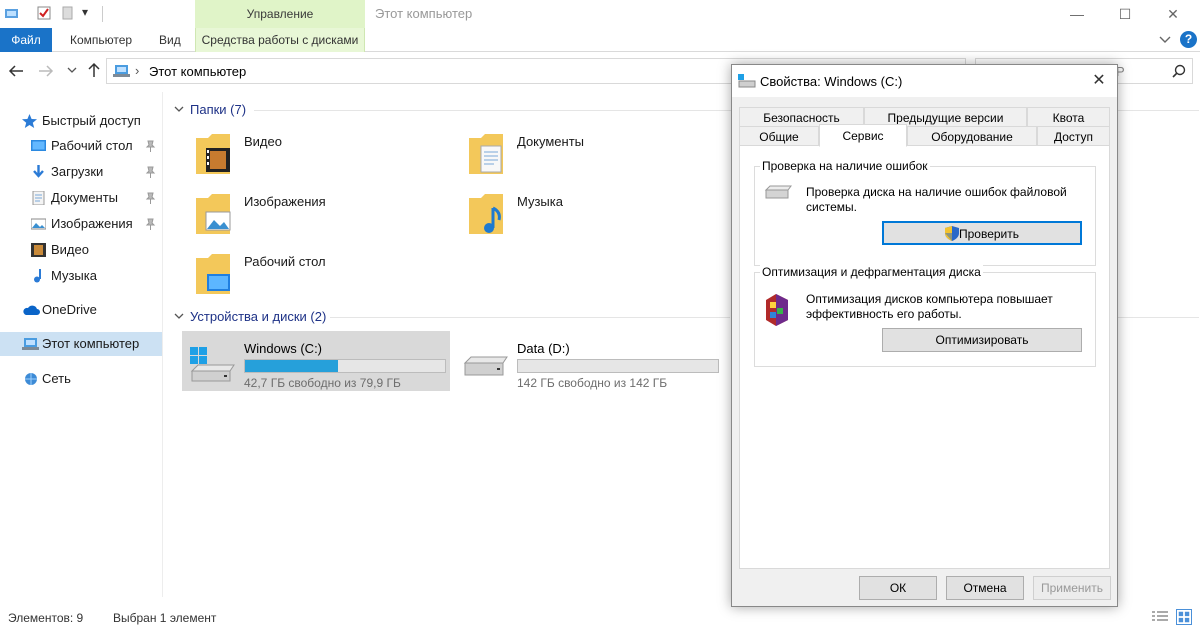 Image resolution: width=1200 pixels, height=628 pixels. Describe the element at coordinates (1188, 39) in the screenshot. I see `help-icon: ?` at that location.